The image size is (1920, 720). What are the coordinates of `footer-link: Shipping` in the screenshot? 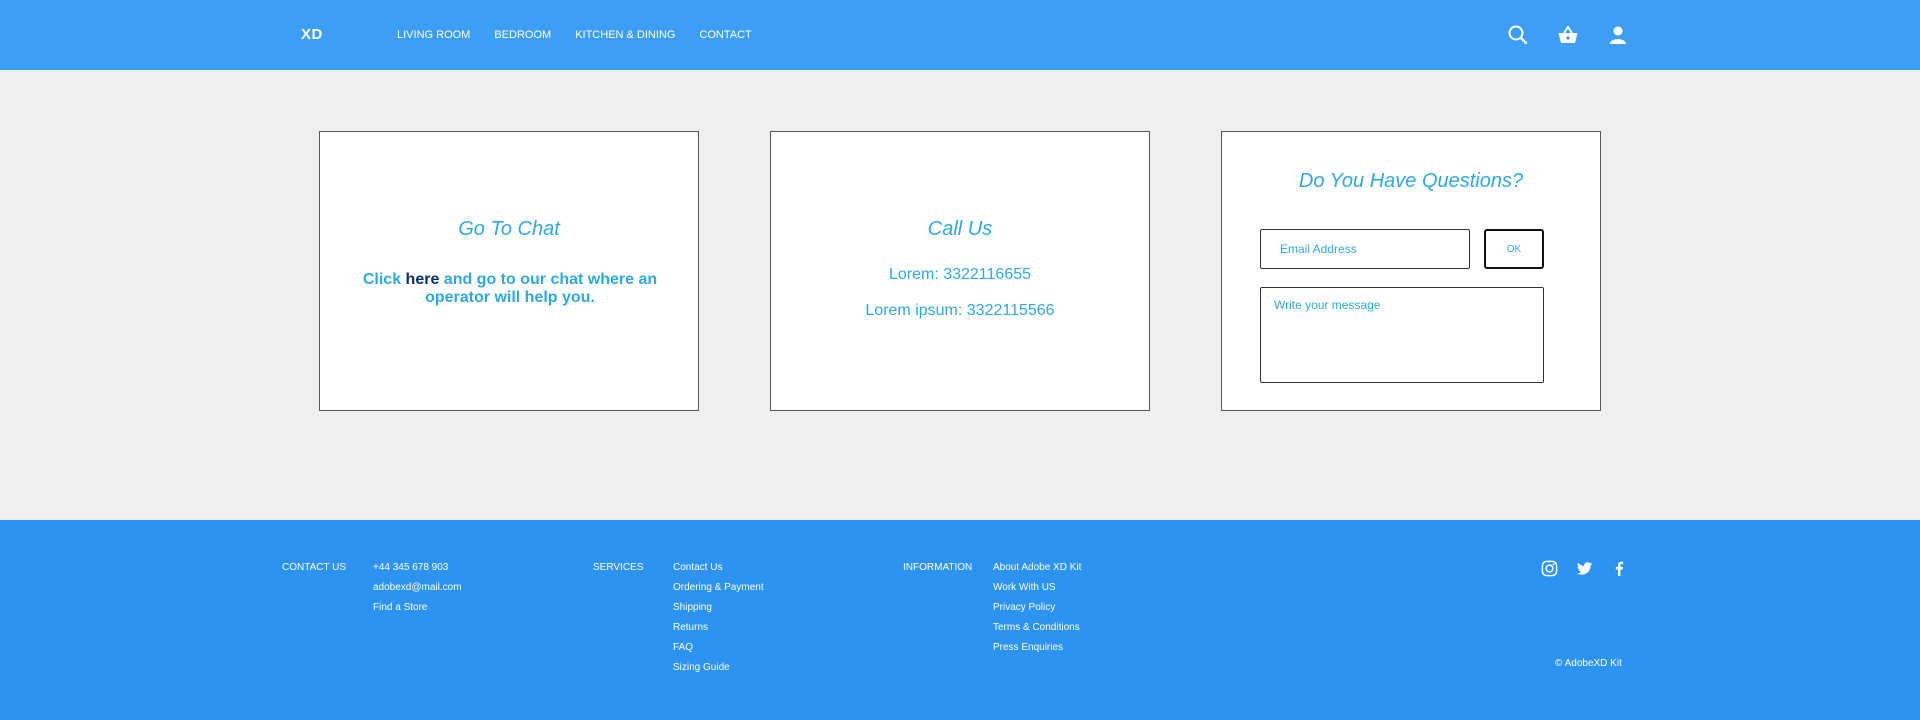 It's located at (718, 612).